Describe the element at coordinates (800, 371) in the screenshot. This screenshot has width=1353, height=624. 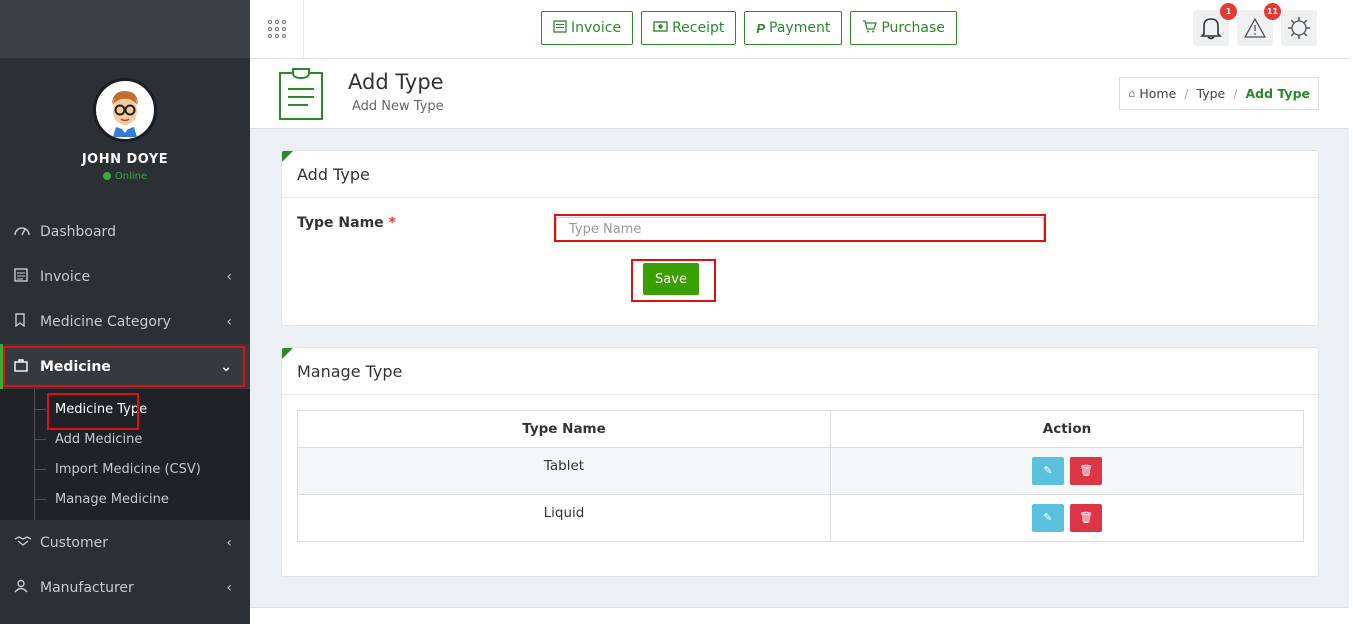
I see `panel-title: Manage Type` at that location.